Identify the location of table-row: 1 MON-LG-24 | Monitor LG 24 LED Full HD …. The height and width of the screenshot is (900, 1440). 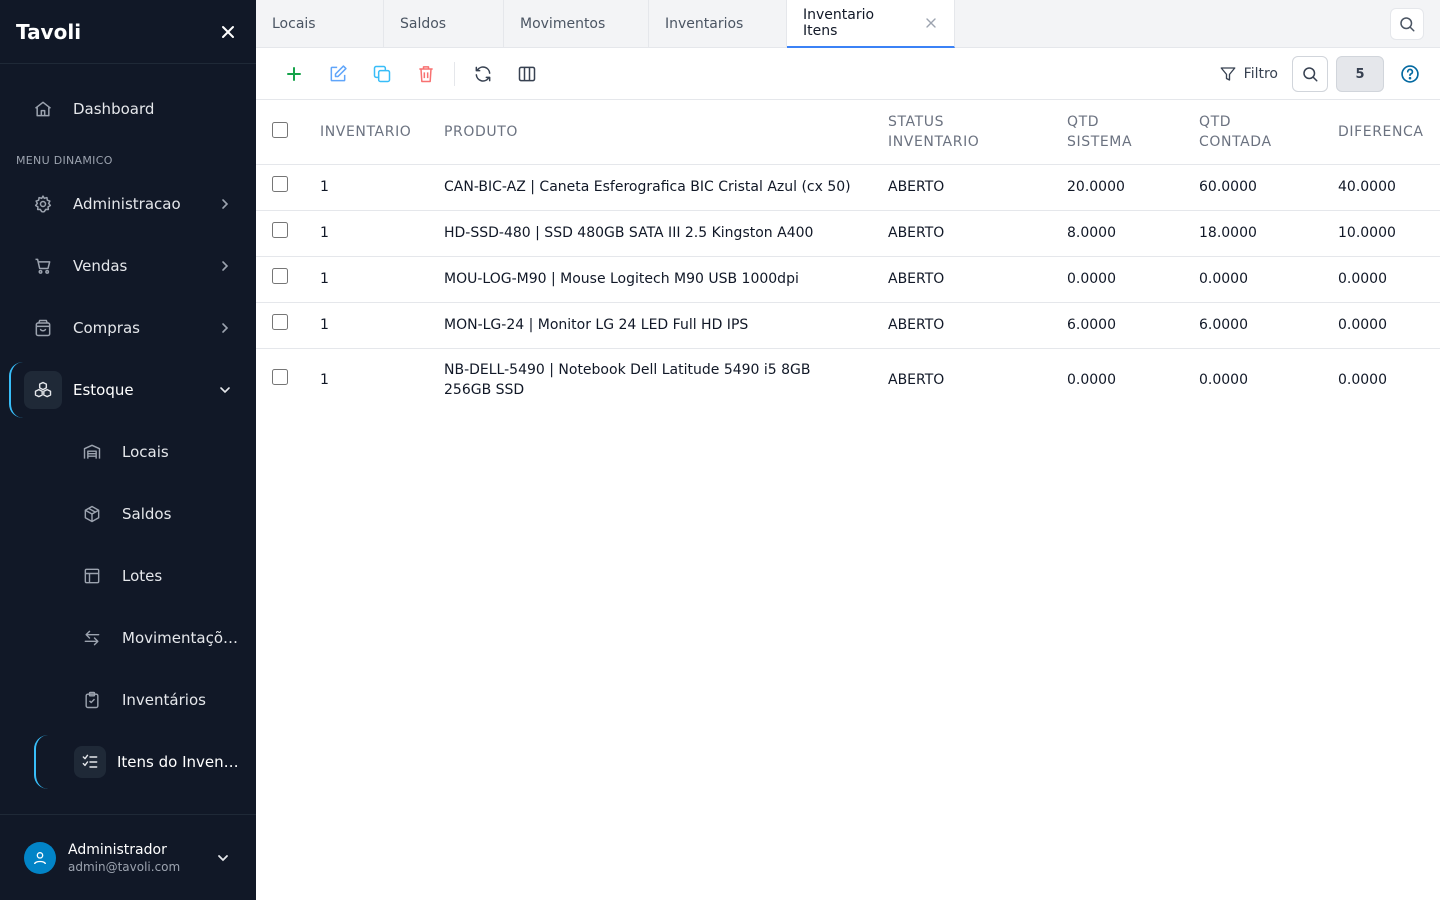
(848, 325).